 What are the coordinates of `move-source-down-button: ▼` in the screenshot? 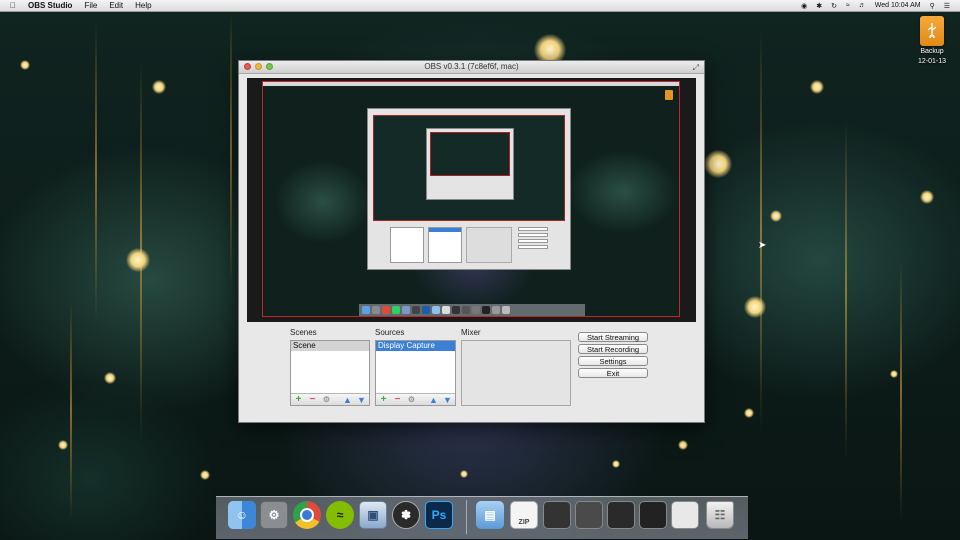 It's located at (447, 400).